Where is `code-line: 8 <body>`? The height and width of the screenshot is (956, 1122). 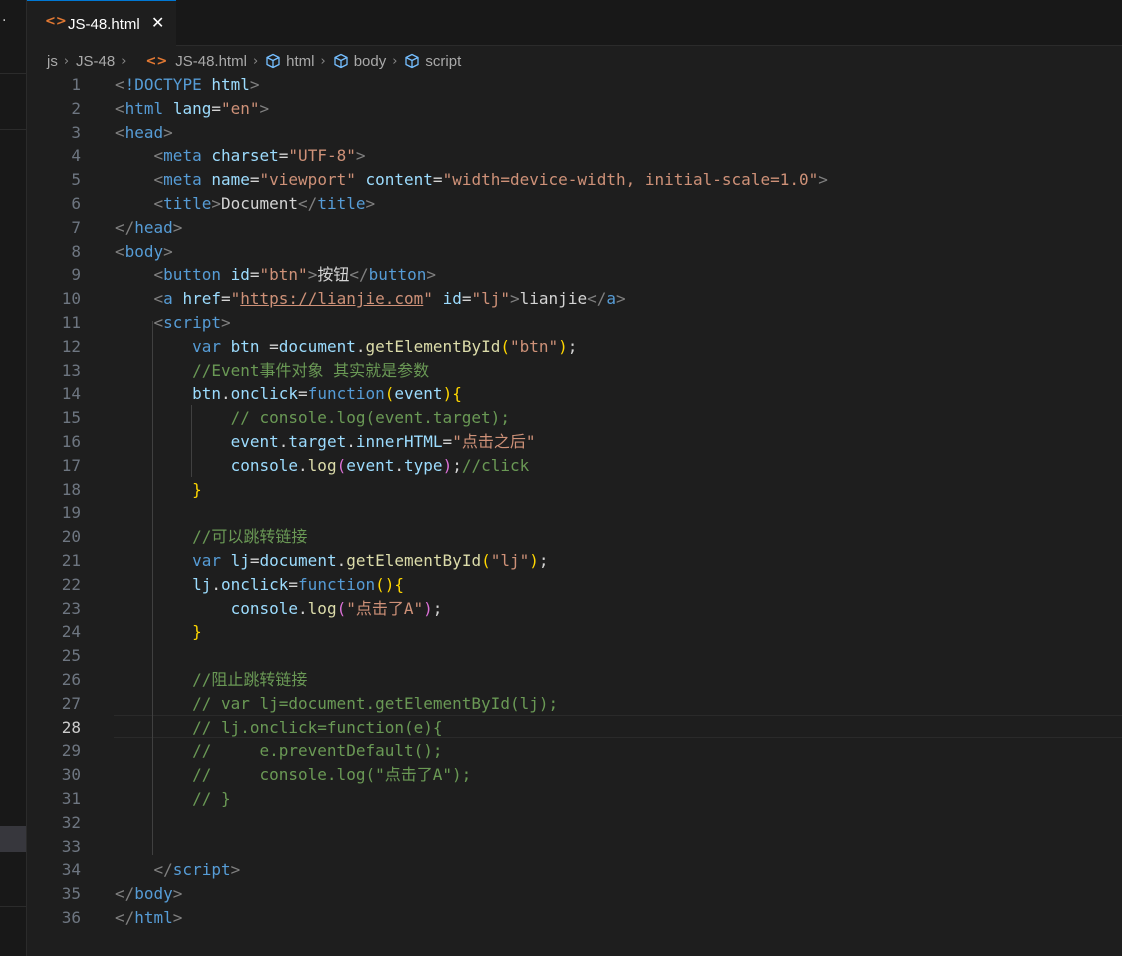
code-line: 8 <body> is located at coordinates (574, 252).